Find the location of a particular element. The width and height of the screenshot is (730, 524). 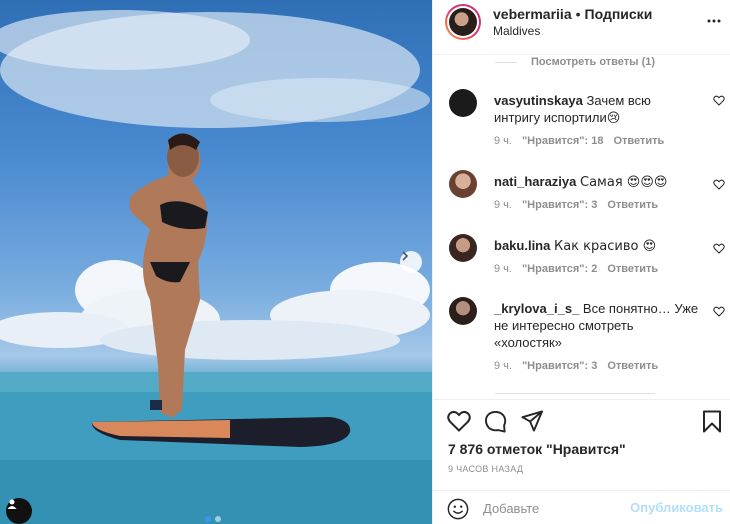

commenter-username: vasyutinskaya is located at coordinates (538, 100).